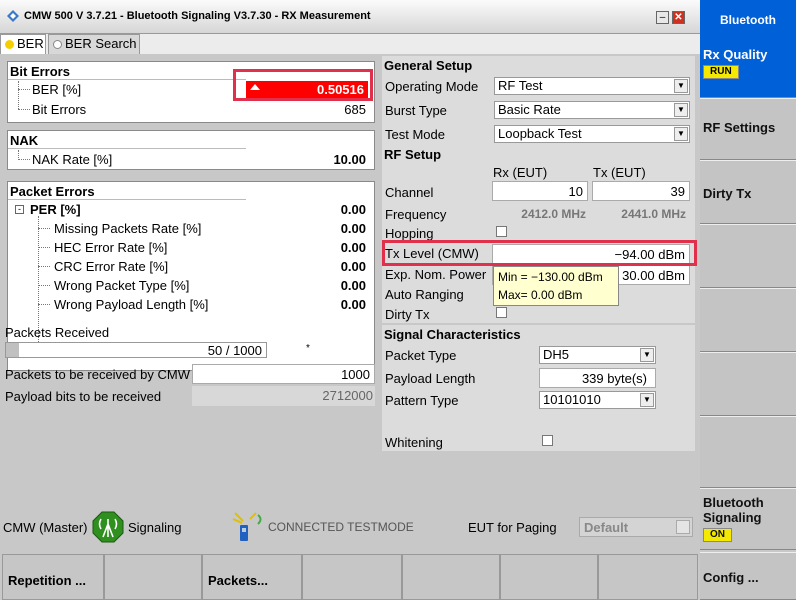 The image size is (796, 600). I want to click on dirty-tx-button: Dirty Tx, so click(748, 192).